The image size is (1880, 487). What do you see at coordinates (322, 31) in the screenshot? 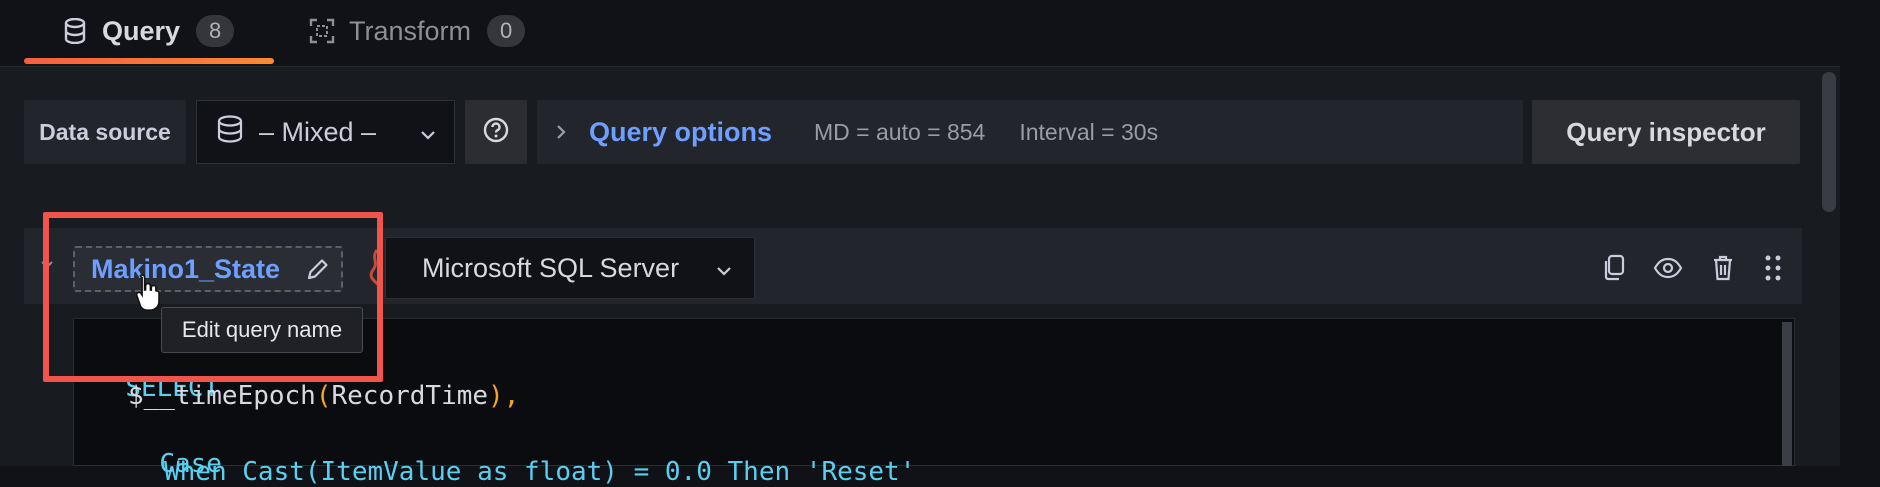
I see `transform-icon` at bounding box center [322, 31].